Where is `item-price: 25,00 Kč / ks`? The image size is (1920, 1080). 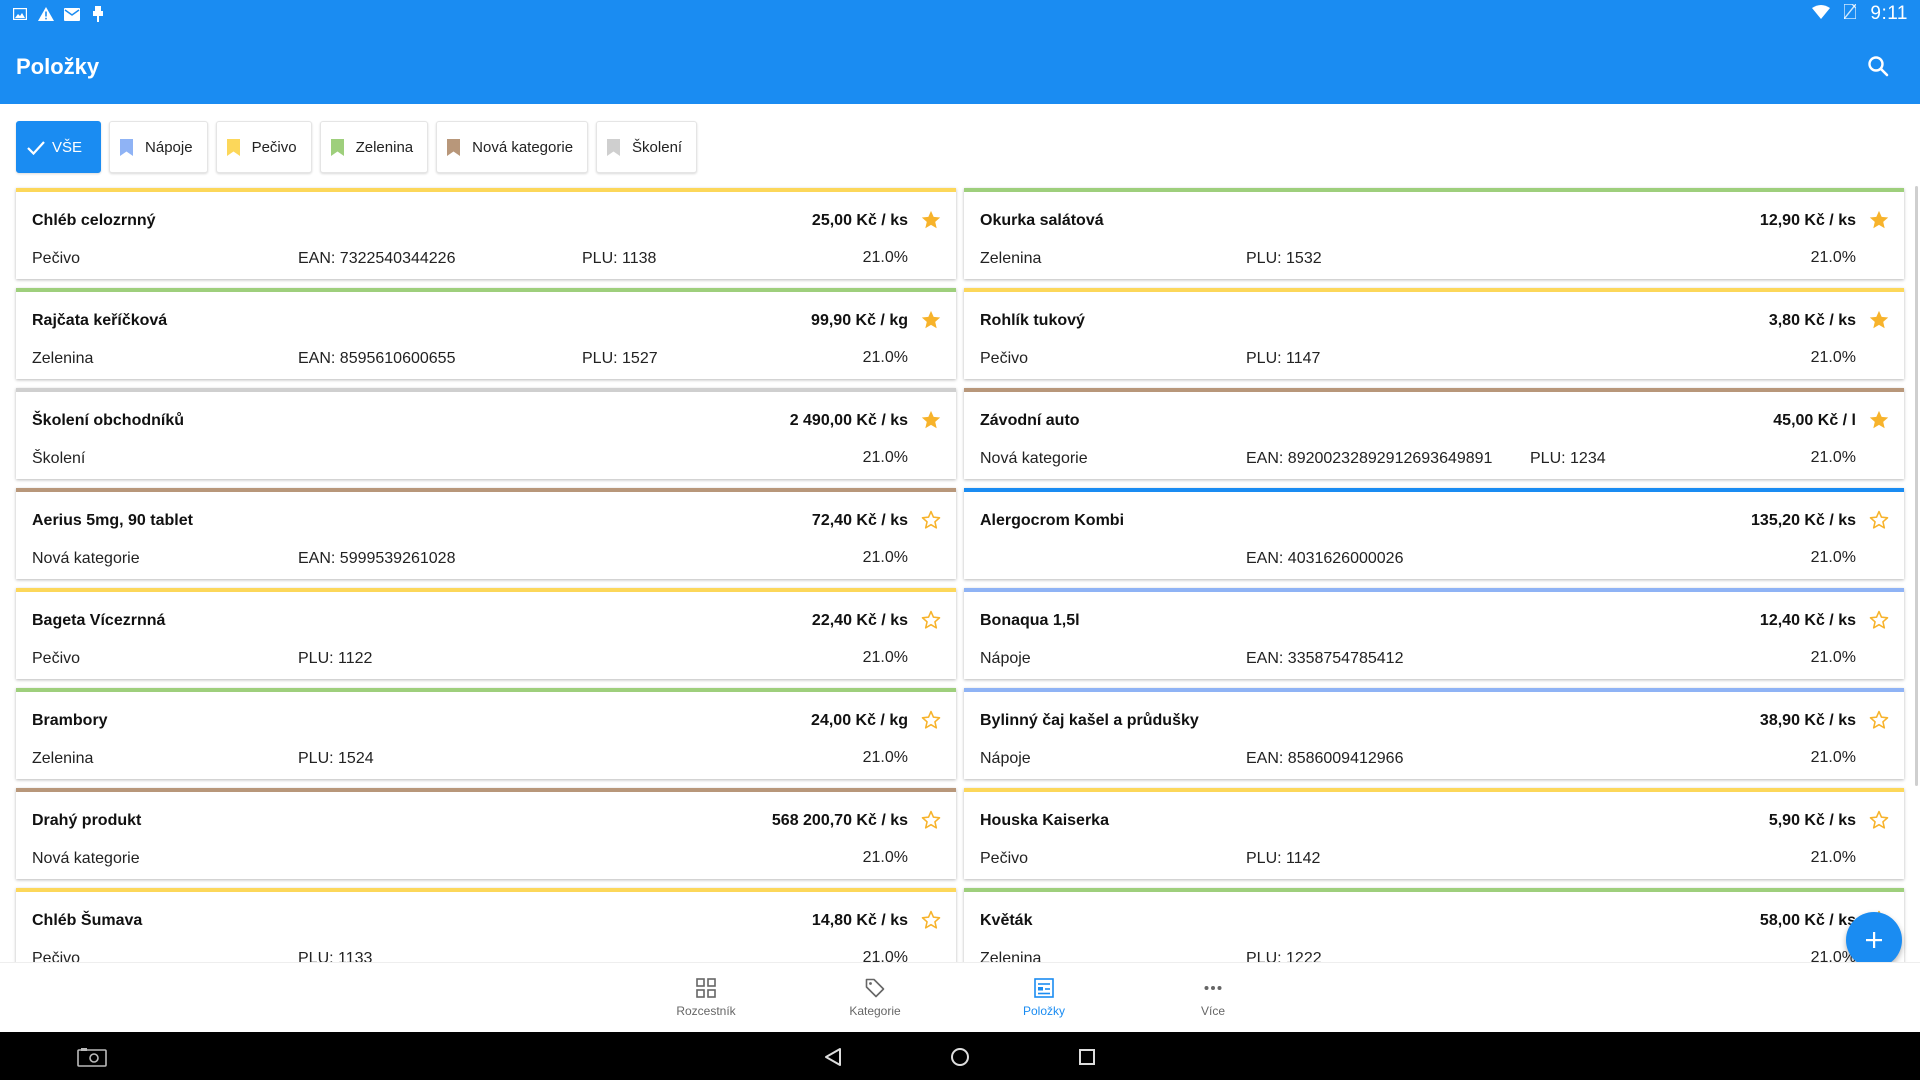 item-price: 25,00 Kč / ks is located at coordinates (859, 220).